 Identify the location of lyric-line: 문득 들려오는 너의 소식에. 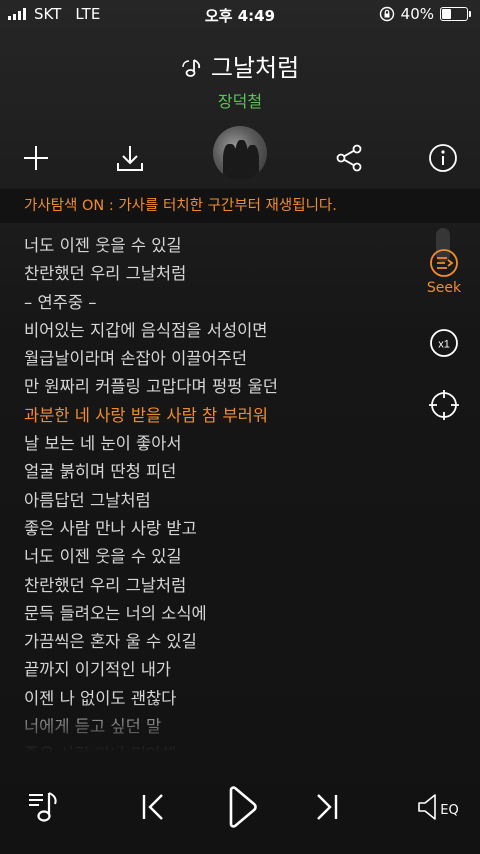
(214, 614).